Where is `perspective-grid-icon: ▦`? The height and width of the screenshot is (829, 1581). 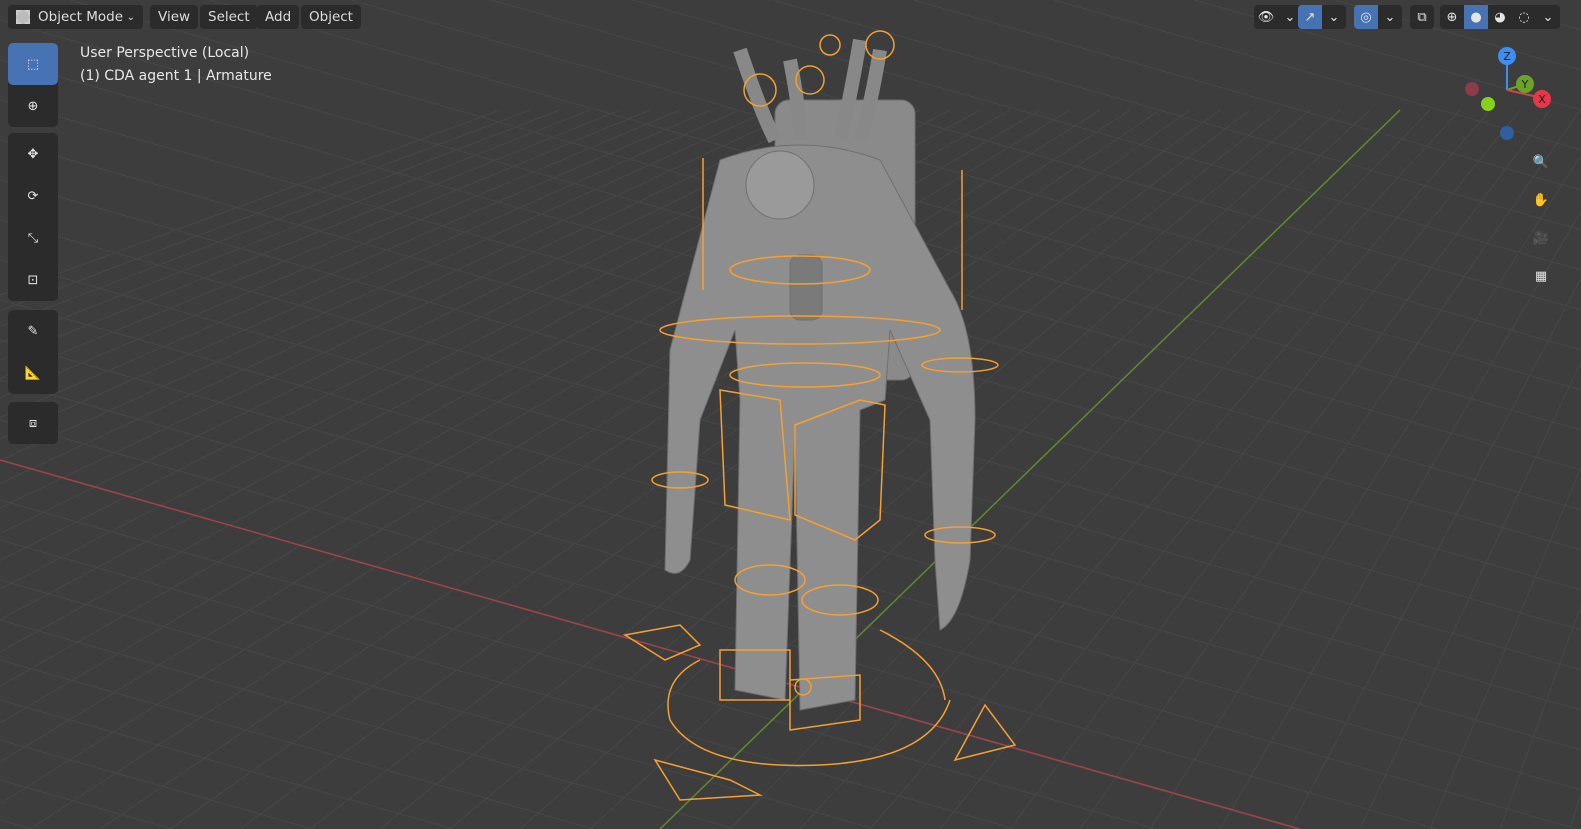
perspective-grid-icon: ▦ is located at coordinates (1541, 276).